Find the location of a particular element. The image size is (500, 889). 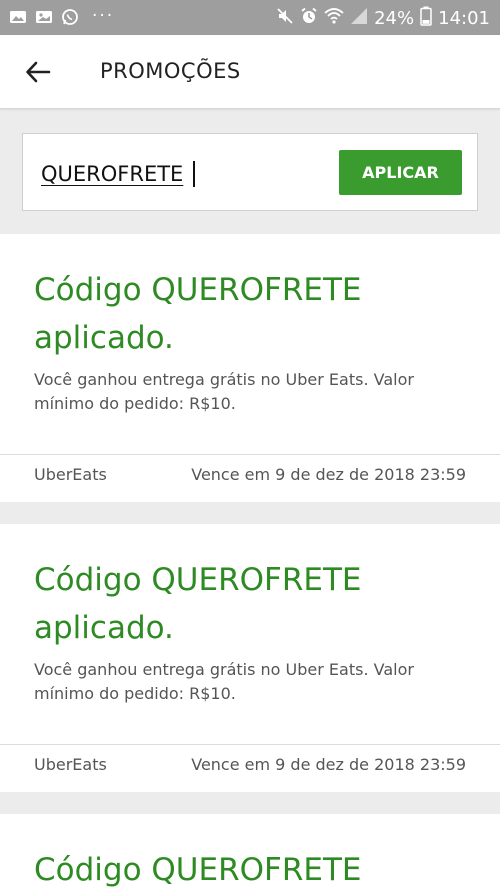

back-button is located at coordinates (38, 72).